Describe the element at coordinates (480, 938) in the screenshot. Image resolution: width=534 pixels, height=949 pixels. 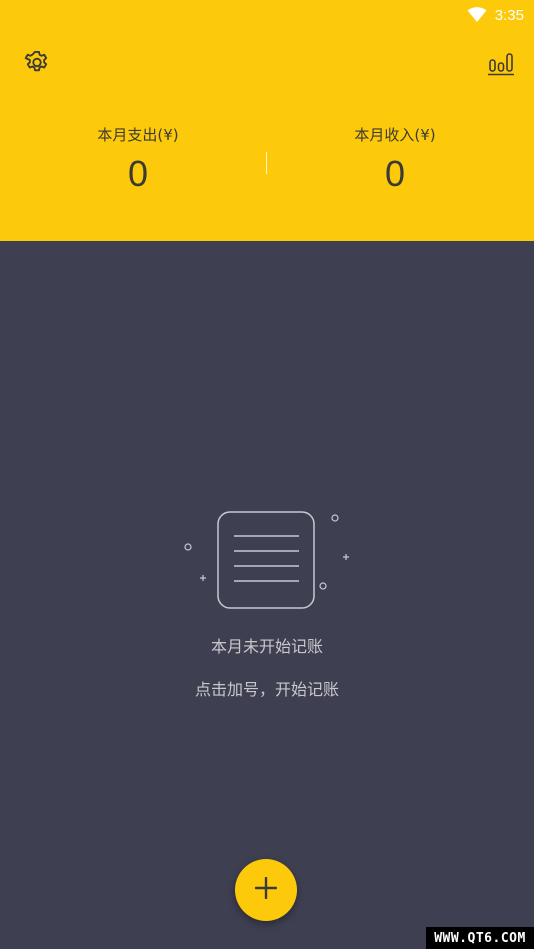
I see `watermark: WWW.QT6.COM` at that location.